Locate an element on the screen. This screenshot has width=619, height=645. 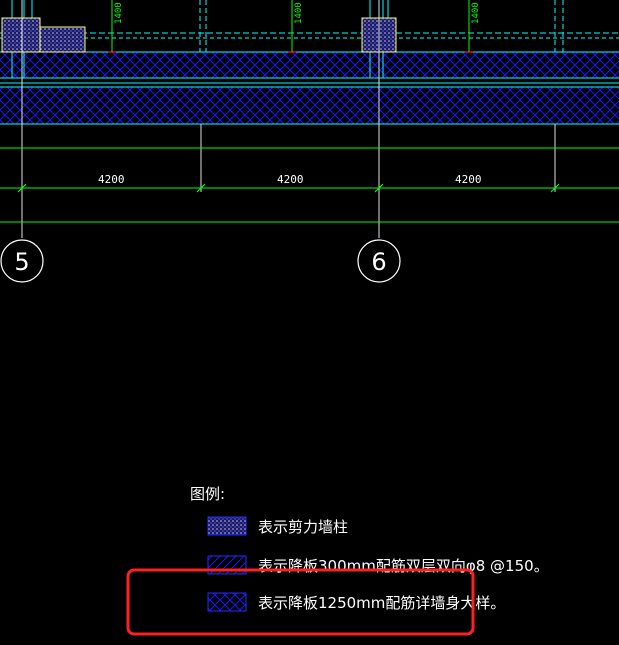
legend-swatch-dotted is located at coordinates (227, 526).